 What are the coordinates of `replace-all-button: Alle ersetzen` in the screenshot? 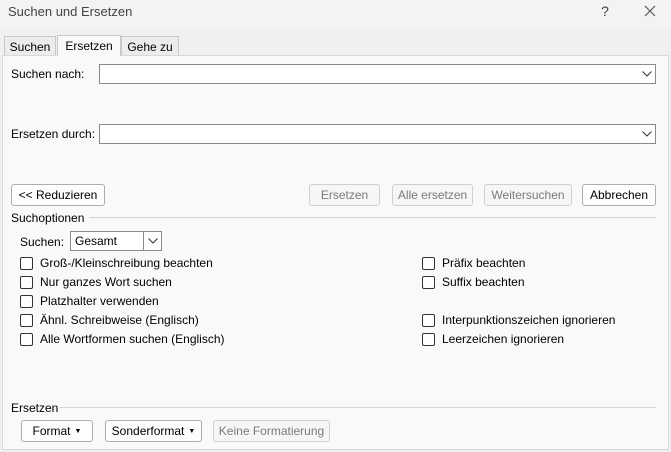 It's located at (432, 195).